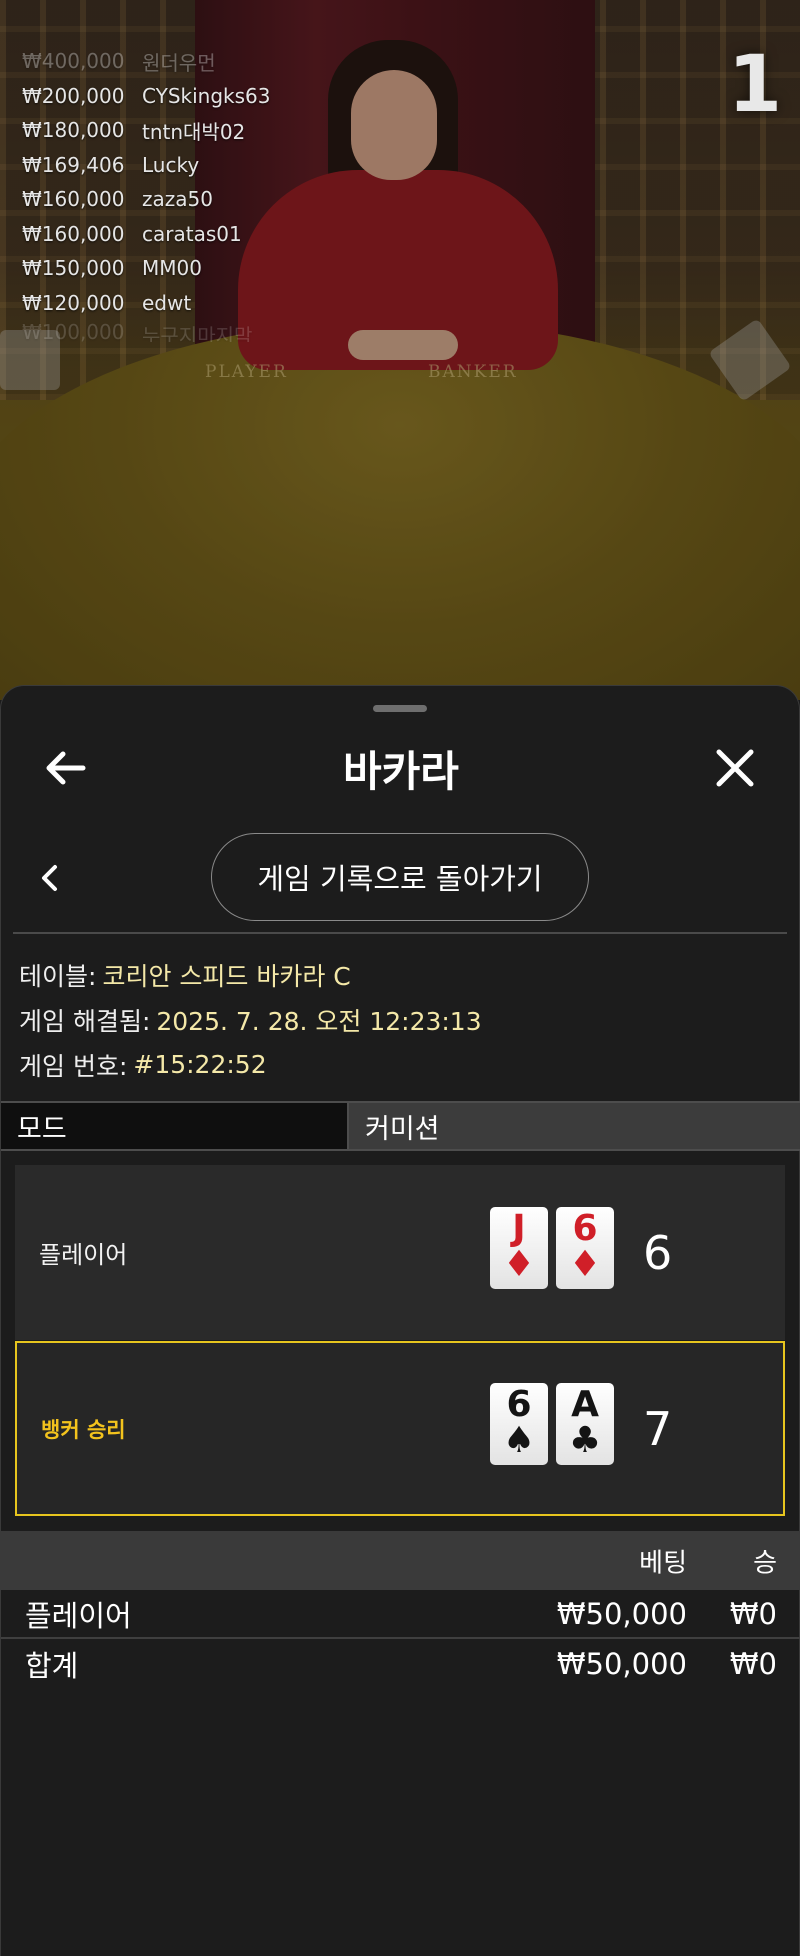 This screenshot has height=1956, width=800. What do you see at coordinates (400, 1252) in the screenshot?
I see `player-result-row: 플레이어 J ♦ 6 ♦ 6` at bounding box center [400, 1252].